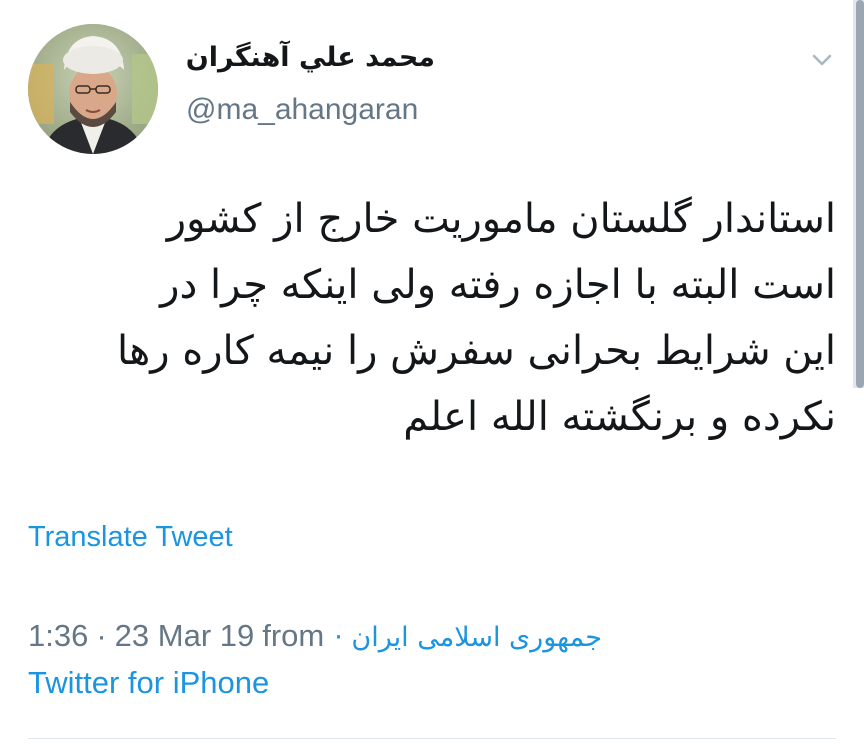  I want to click on user-handle: @ma_ahangaran, so click(302, 110).